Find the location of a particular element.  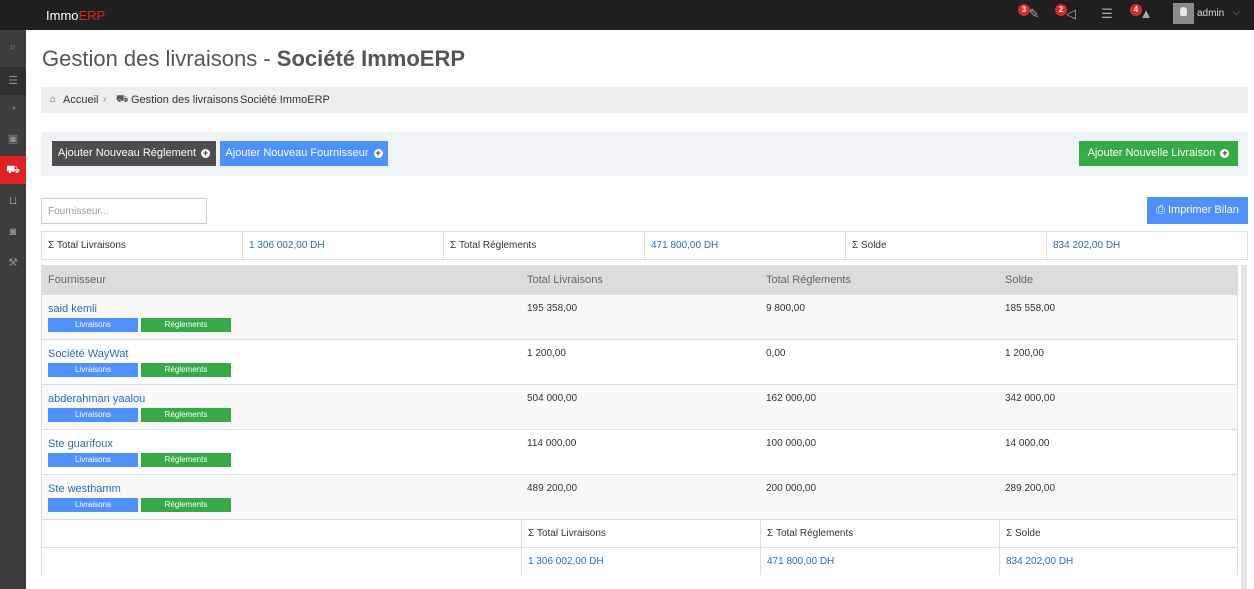

briefcase-icon: ▣ is located at coordinates (13, 139).